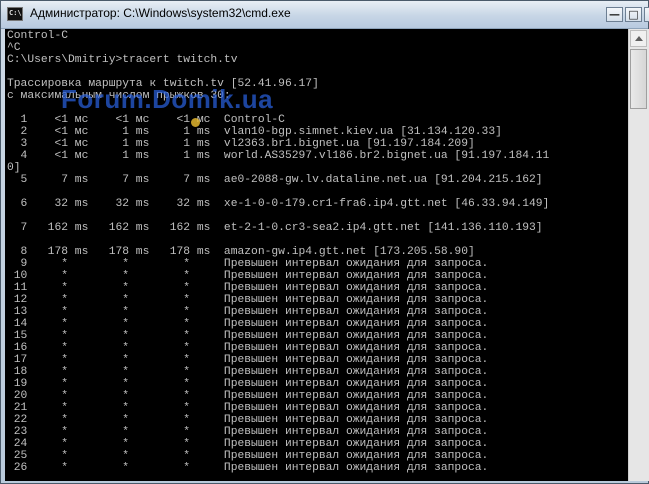  What do you see at coordinates (122, 60) in the screenshot?
I see `console-line: C:\Users\Dmitriy>tracert twitch.tv` at bounding box center [122, 60].